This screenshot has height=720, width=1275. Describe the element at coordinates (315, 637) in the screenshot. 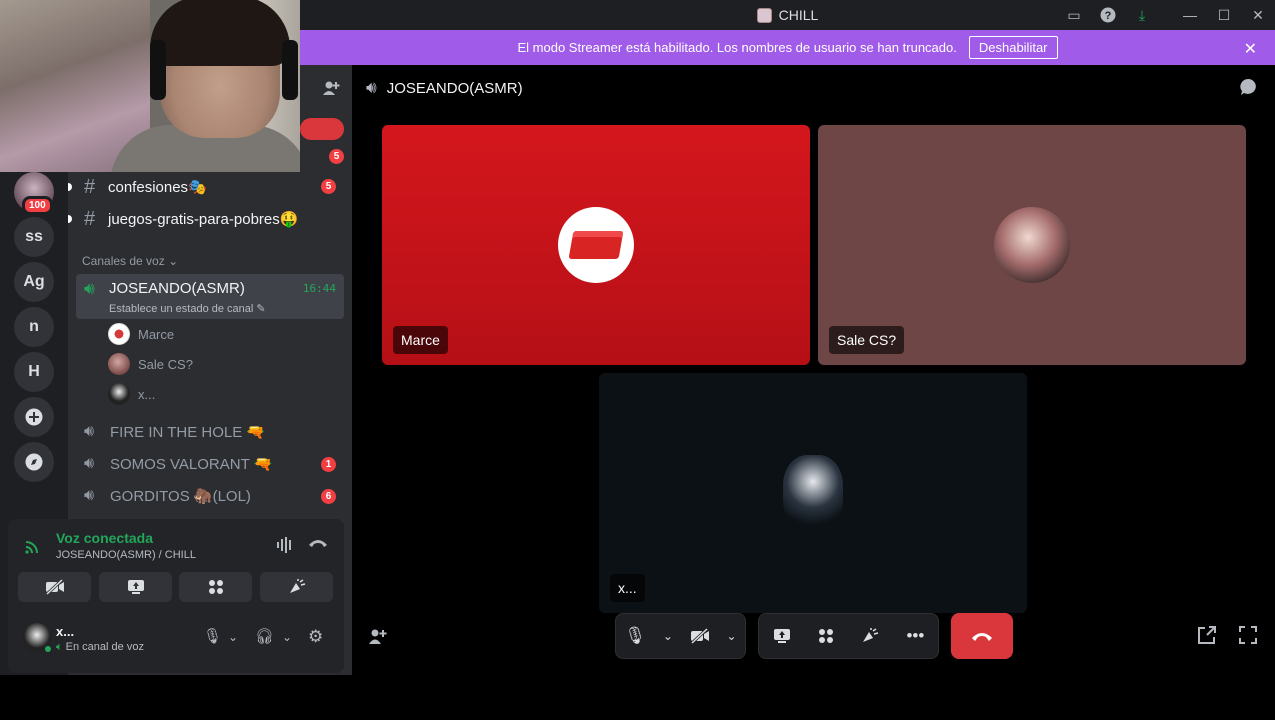

I see `settings-gear-icon: ⚙` at that location.